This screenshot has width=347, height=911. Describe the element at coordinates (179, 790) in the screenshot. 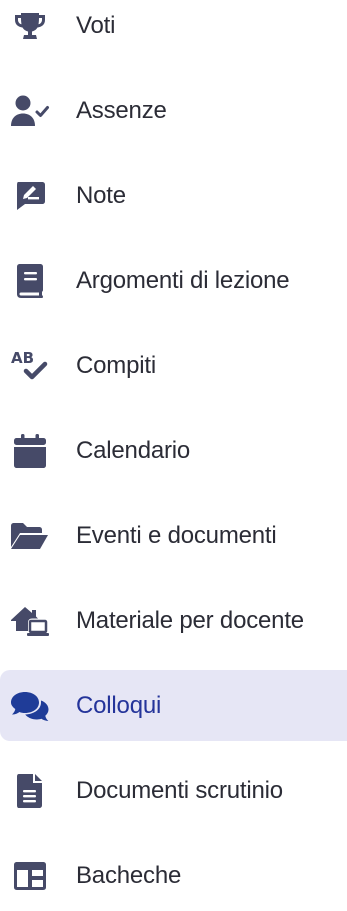

I see `menu-item-label: Documenti scrutinio` at that location.